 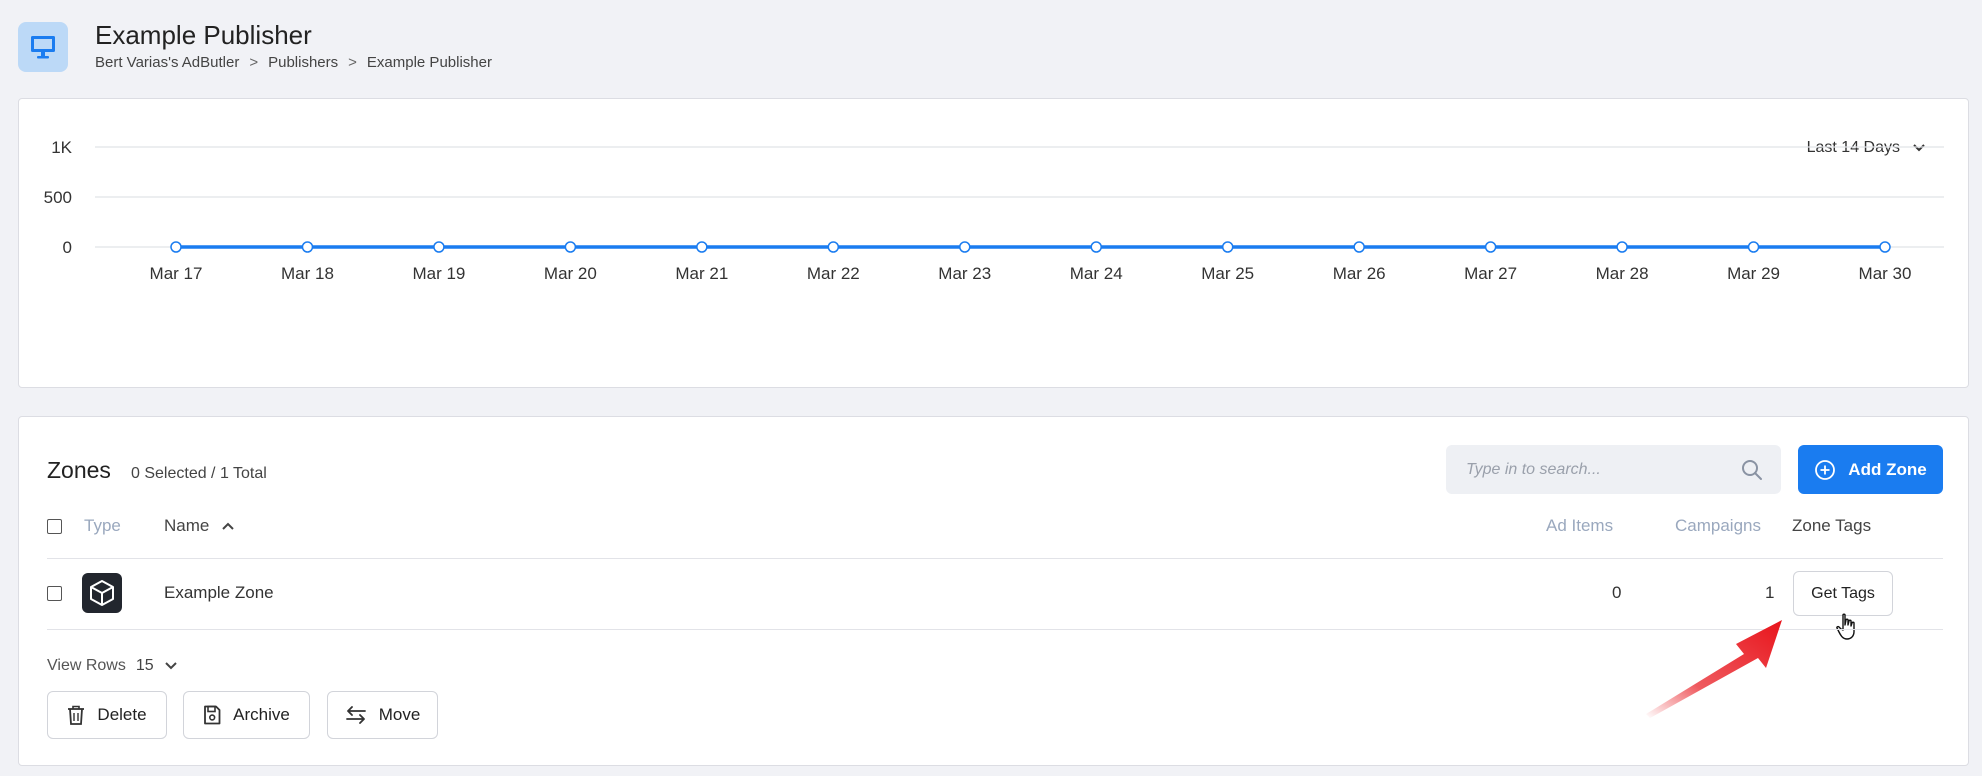 What do you see at coordinates (701, 273) in the screenshot?
I see `x-tick-label: Mar 21` at bounding box center [701, 273].